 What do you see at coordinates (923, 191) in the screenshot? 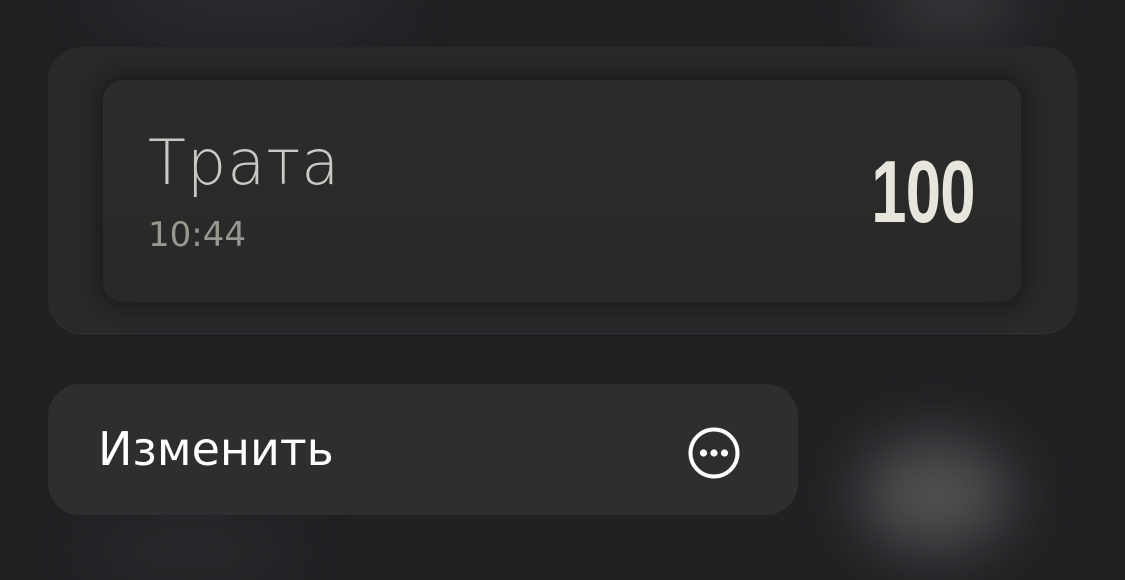
I see `transaction-amount: 100` at bounding box center [923, 191].